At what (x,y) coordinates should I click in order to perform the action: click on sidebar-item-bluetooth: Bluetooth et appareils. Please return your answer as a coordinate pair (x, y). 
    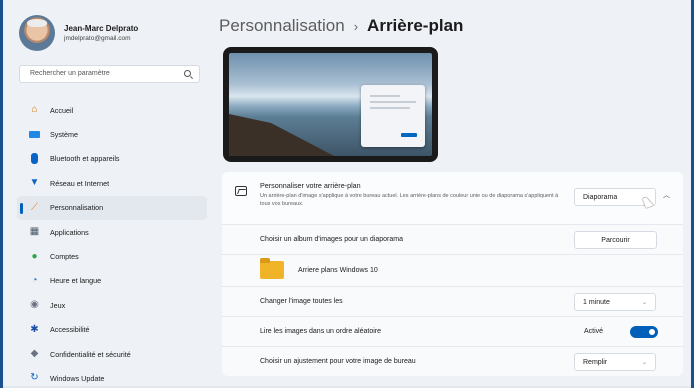
    Looking at the image, I should click on (112, 159).